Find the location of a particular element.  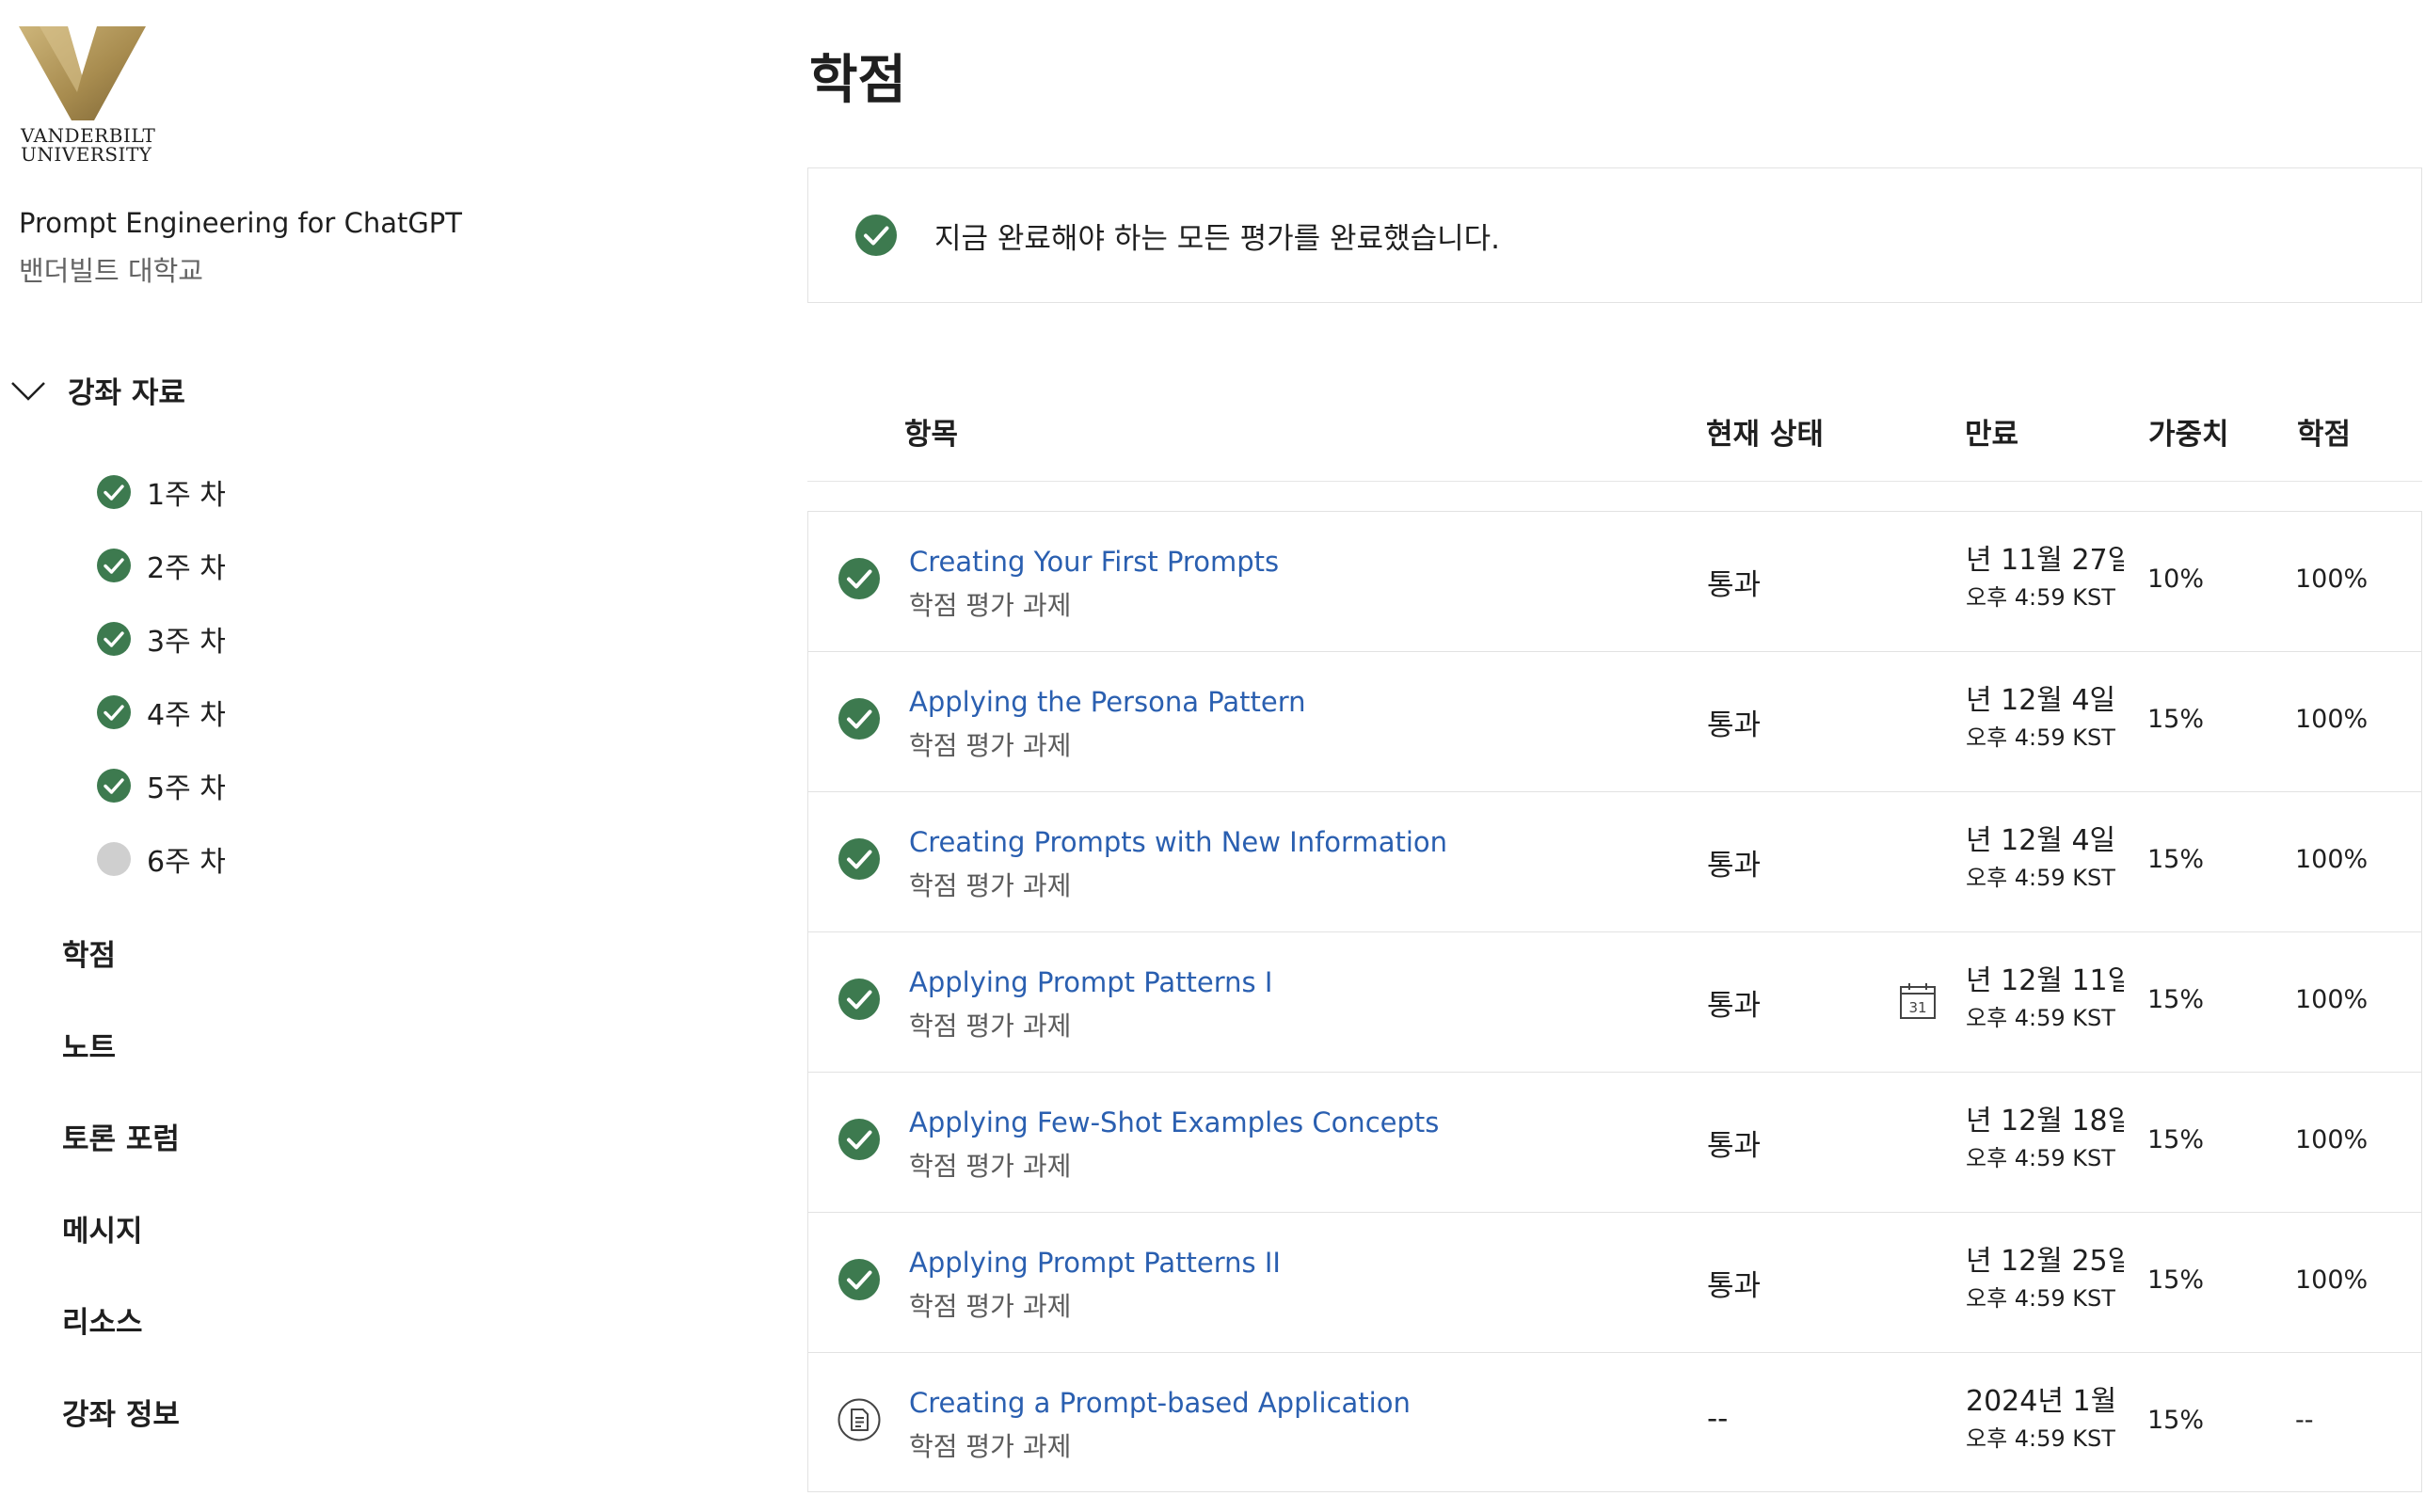

col-header-weight: 가중치 is located at coordinates (2188, 435).